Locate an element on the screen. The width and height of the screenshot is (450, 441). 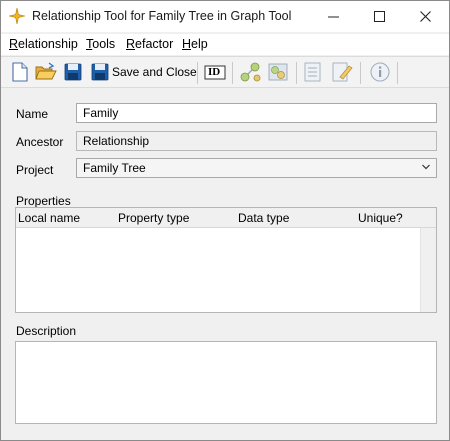
info-button is located at coordinates (380, 72).